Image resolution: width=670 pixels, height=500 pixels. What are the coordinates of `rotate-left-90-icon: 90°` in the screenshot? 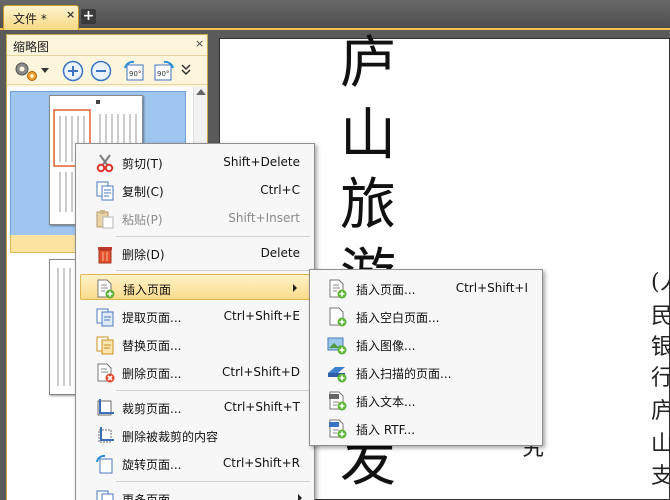 It's located at (134, 72).